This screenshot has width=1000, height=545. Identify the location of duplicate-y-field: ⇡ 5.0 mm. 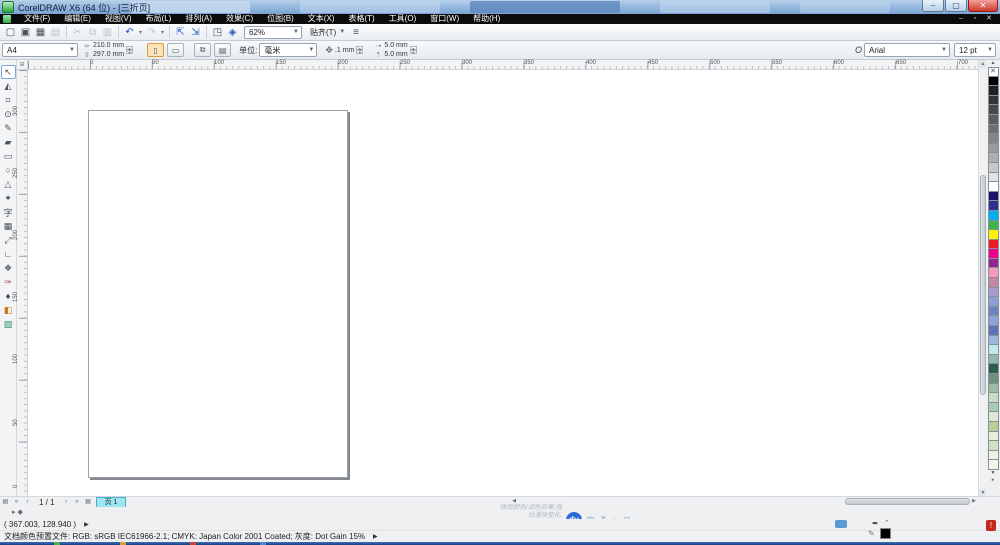
(391, 54).